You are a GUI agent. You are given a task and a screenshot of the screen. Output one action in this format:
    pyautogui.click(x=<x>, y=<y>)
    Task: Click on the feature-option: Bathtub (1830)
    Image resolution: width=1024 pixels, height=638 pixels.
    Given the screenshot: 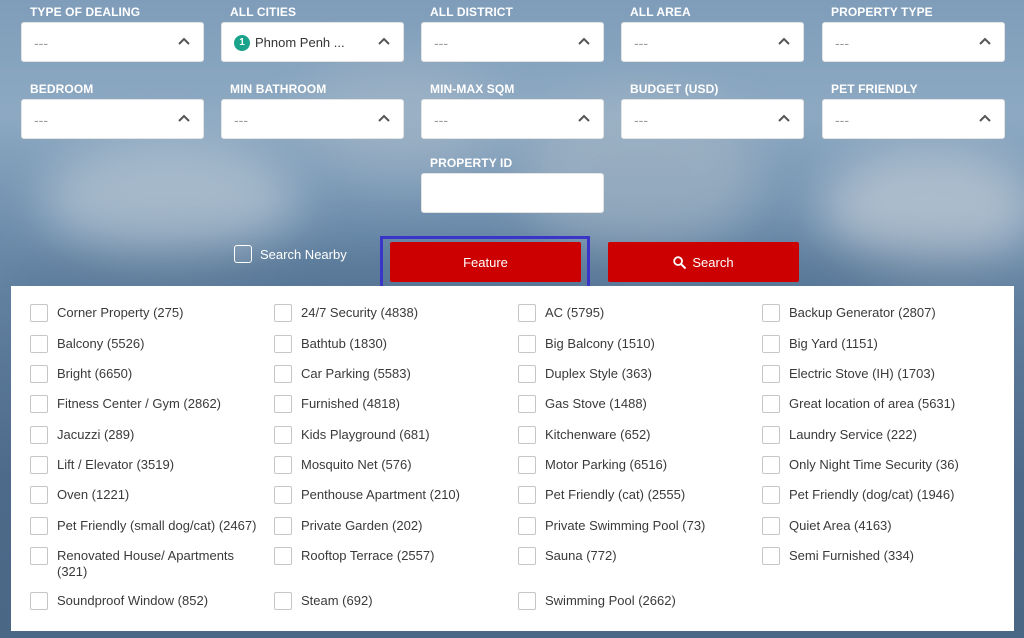 What is the action you would take?
    pyautogui.click(x=392, y=344)
    